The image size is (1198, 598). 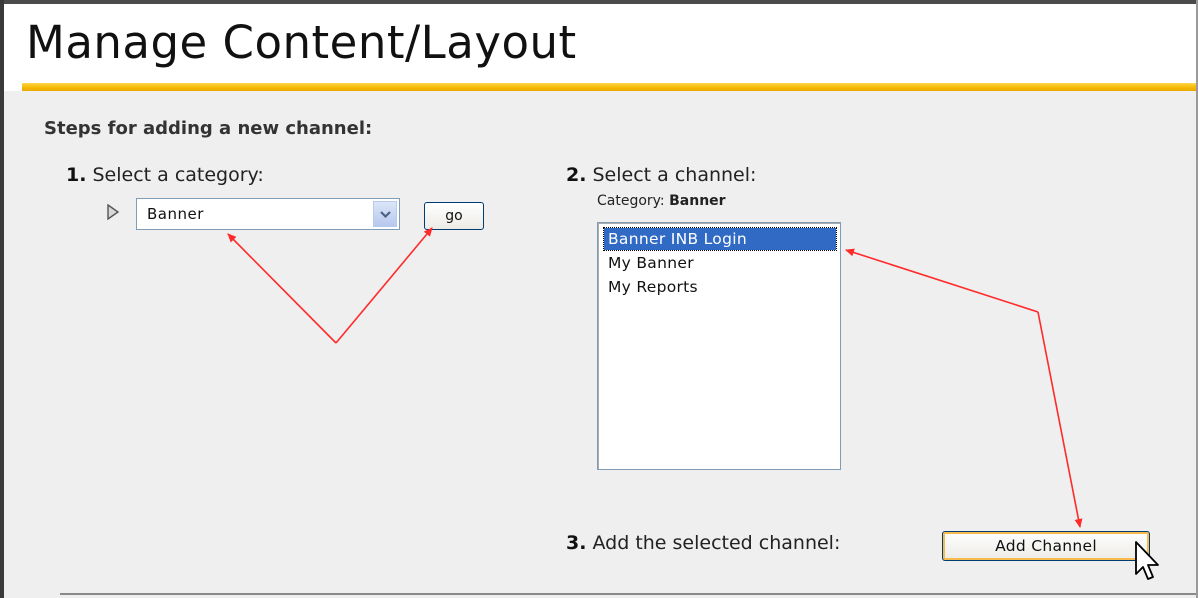 I want to click on category-select: Banner, so click(x=268, y=214).